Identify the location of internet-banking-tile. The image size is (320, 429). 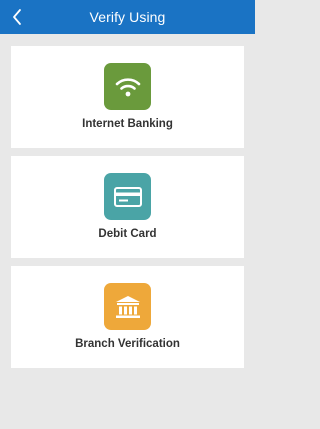
(127, 86).